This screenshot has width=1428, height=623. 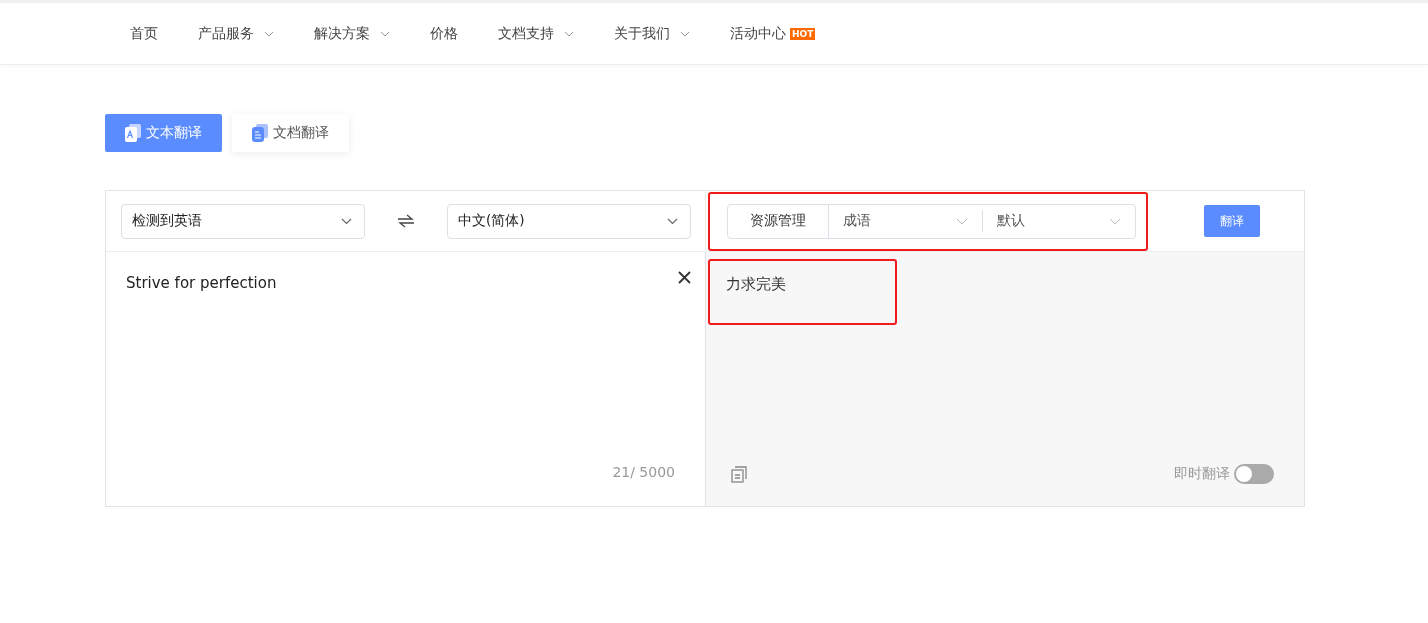 I want to click on mode-tab: 文档翻译, so click(x=290, y=133).